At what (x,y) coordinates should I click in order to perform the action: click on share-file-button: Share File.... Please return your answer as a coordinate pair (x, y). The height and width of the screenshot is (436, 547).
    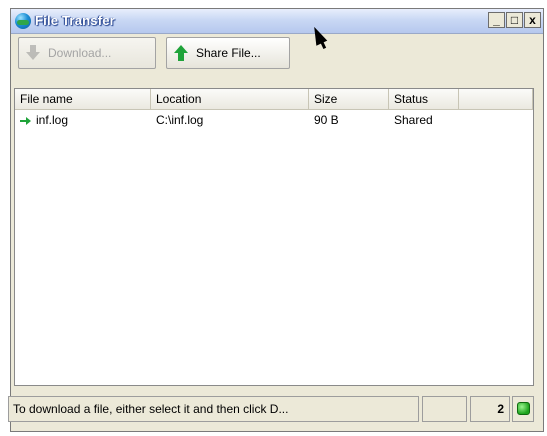
    Looking at the image, I should click on (228, 53).